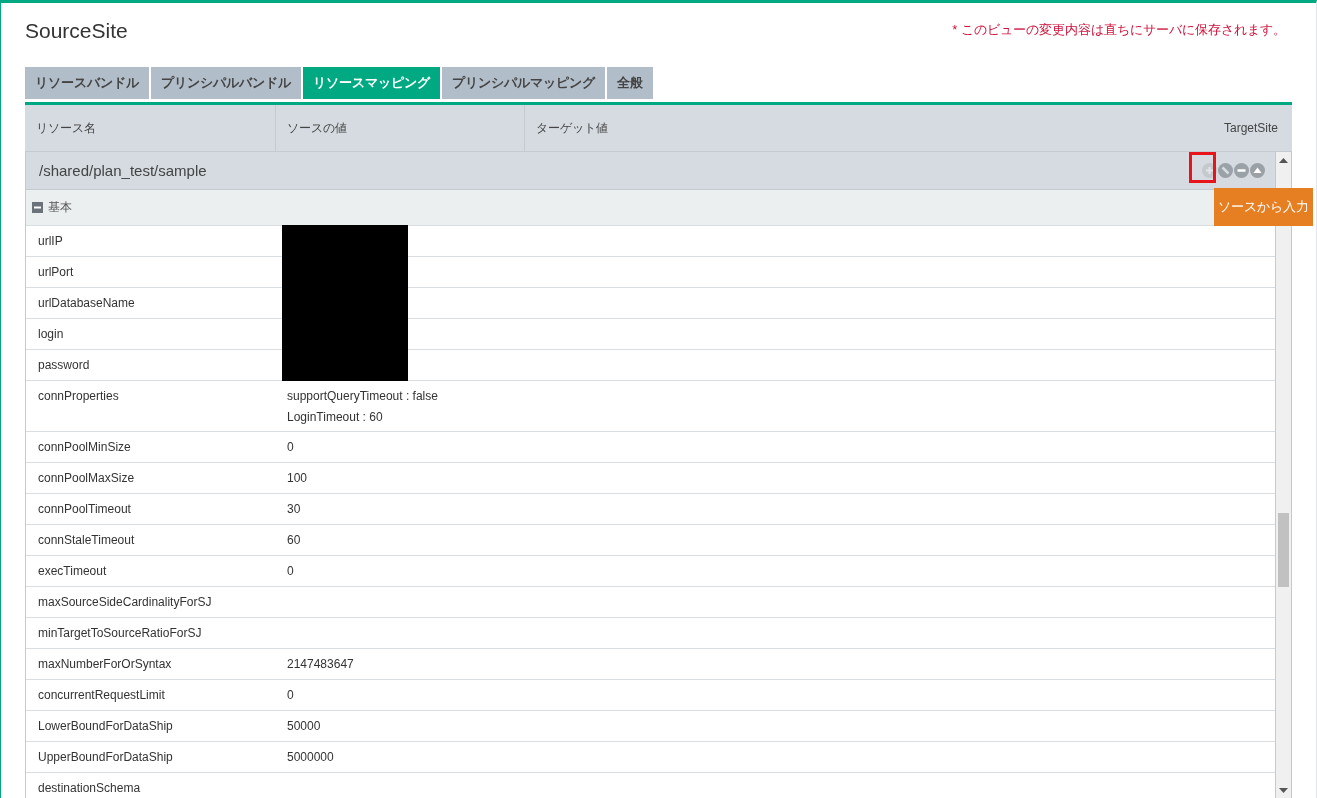 The image size is (1317, 798). What do you see at coordinates (362, 396) in the screenshot?
I see `property-value: supportQueryTimeout : false` at bounding box center [362, 396].